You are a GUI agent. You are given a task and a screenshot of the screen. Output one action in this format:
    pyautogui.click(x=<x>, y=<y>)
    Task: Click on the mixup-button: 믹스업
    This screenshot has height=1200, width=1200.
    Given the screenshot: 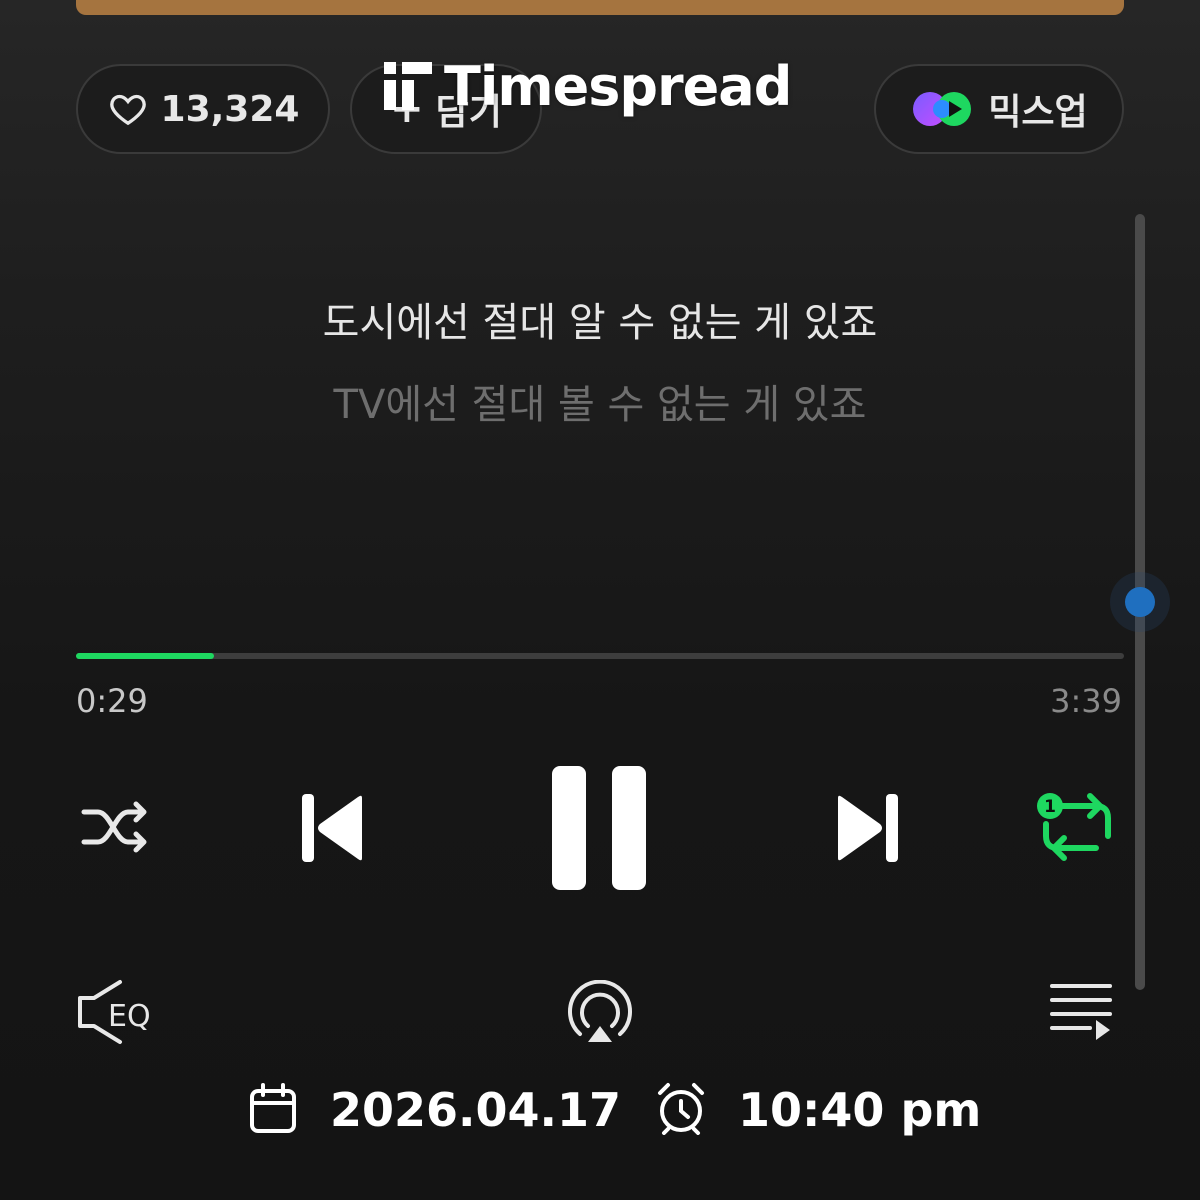 What is the action you would take?
    pyautogui.click(x=999, y=109)
    